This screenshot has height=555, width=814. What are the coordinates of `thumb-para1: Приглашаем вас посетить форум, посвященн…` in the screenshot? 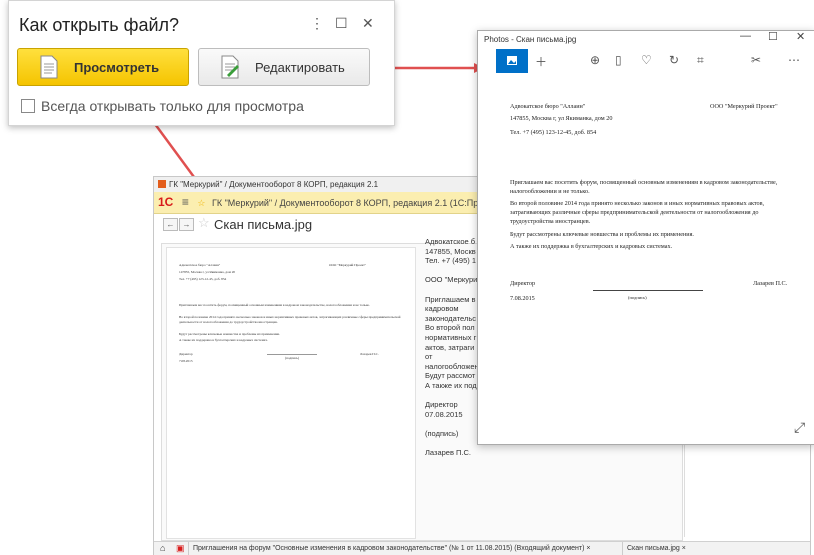 It's located at (274, 305).